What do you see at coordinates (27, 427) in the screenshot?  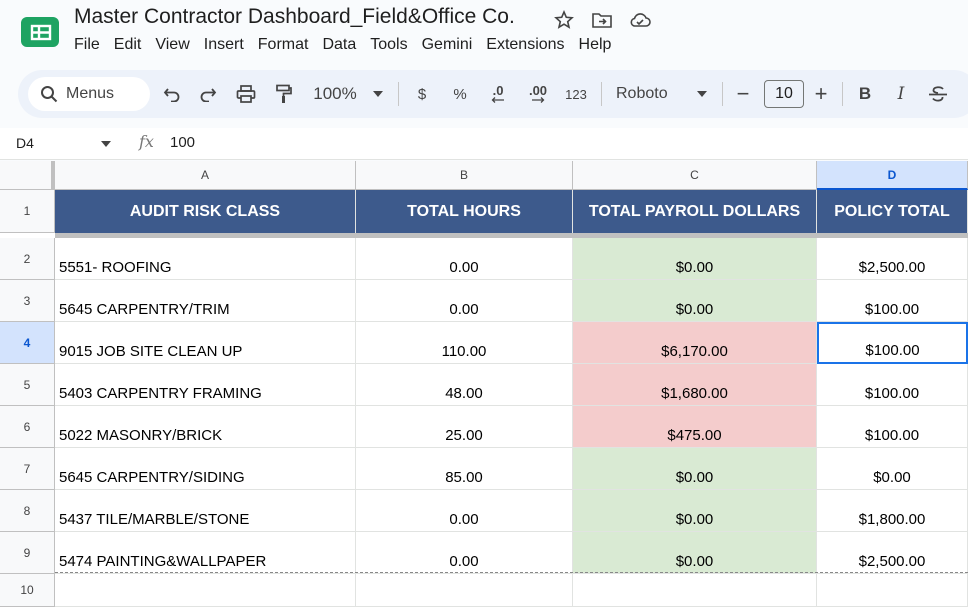 I see `row-header: 6` at bounding box center [27, 427].